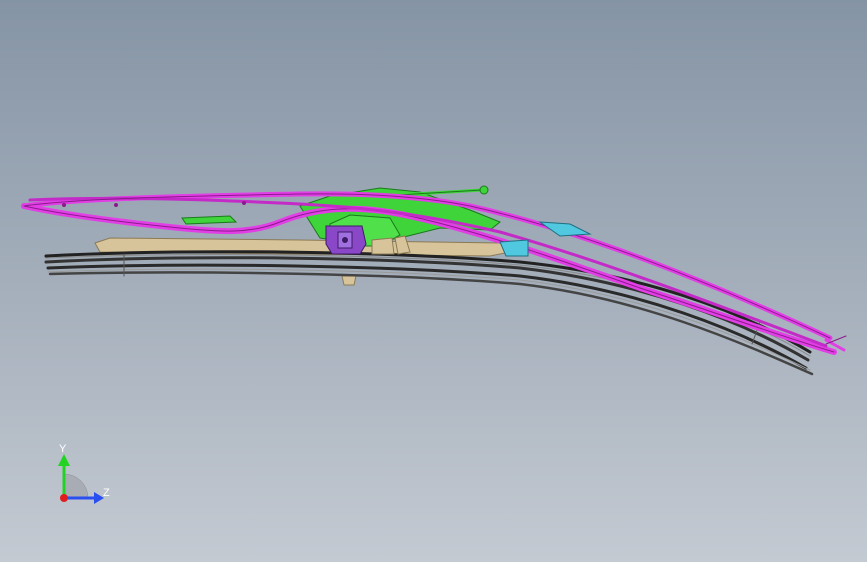 This screenshot has width=867, height=562. Describe the element at coordinates (106, 493) in the screenshot. I see `z-axis-label: Z` at that location.